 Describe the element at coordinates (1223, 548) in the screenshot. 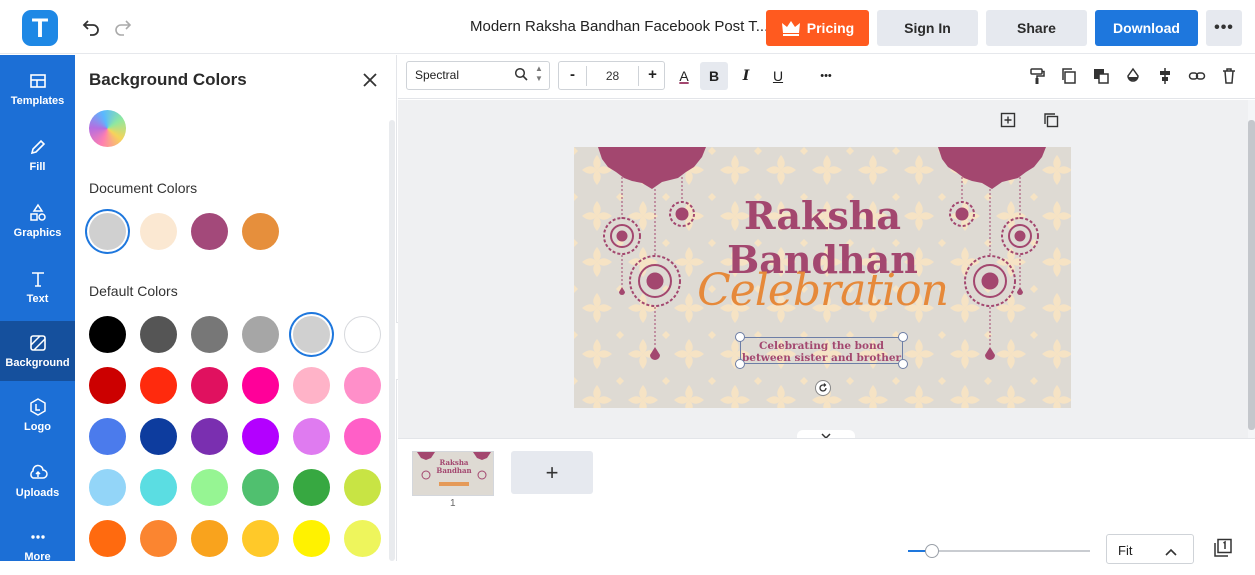

I see `page-grid-icon` at that location.